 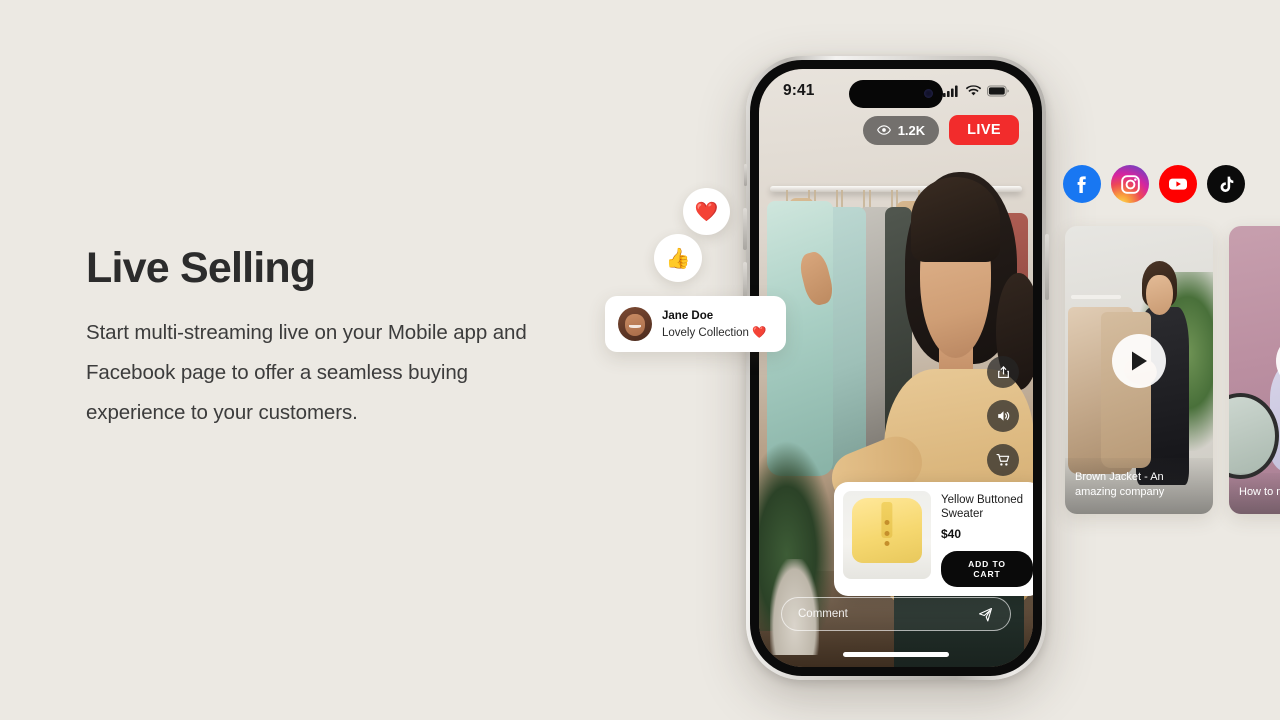 I want to click on social-platform-list, so click(x=1154, y=184).